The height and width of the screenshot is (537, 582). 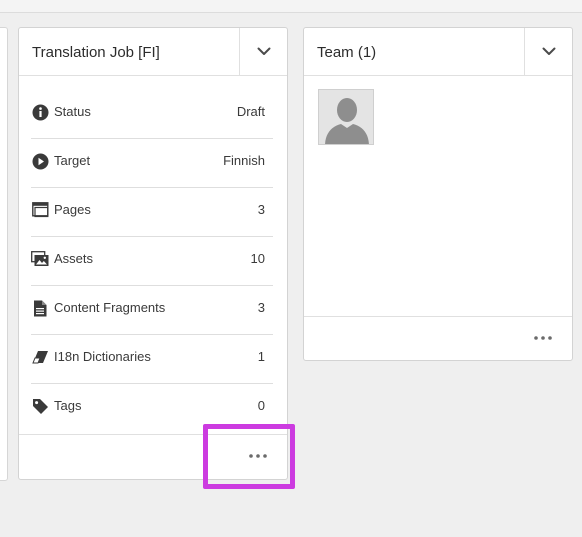 I want to click on row-label: Status, so click(x=72, y=111).